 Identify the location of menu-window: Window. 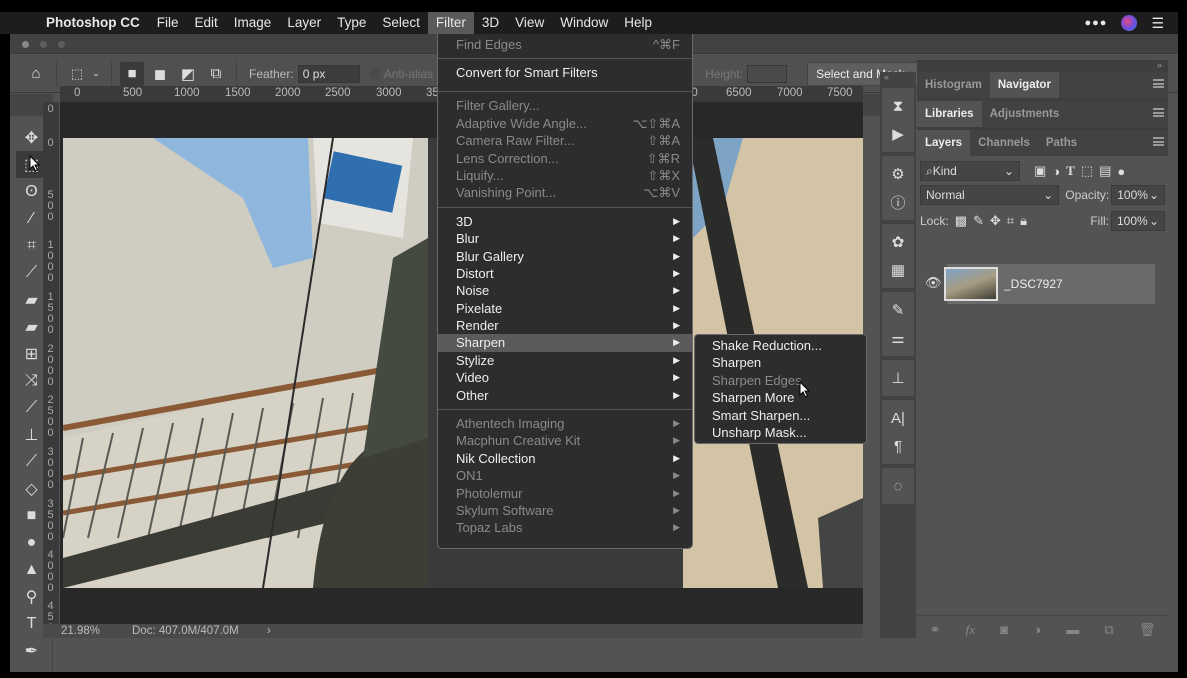
(584, 23).